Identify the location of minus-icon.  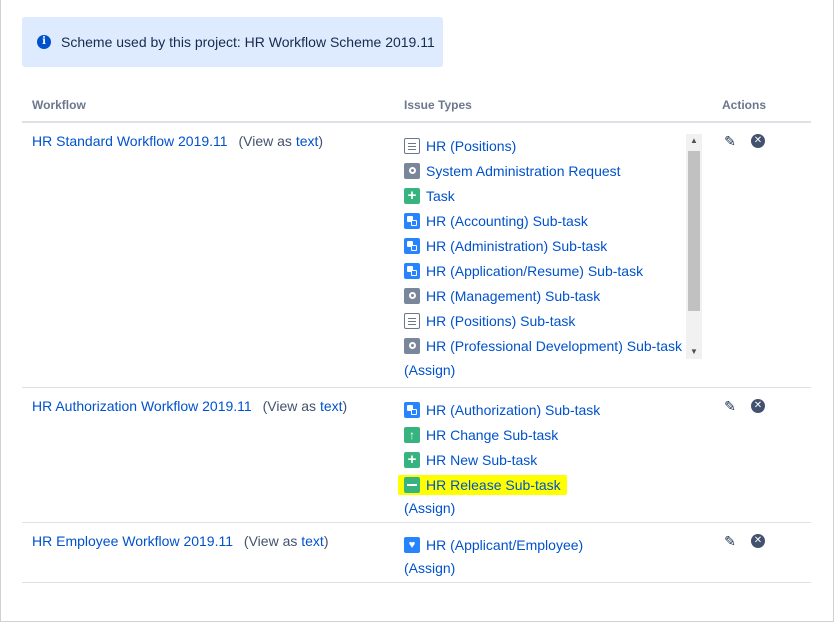
(412, 484).